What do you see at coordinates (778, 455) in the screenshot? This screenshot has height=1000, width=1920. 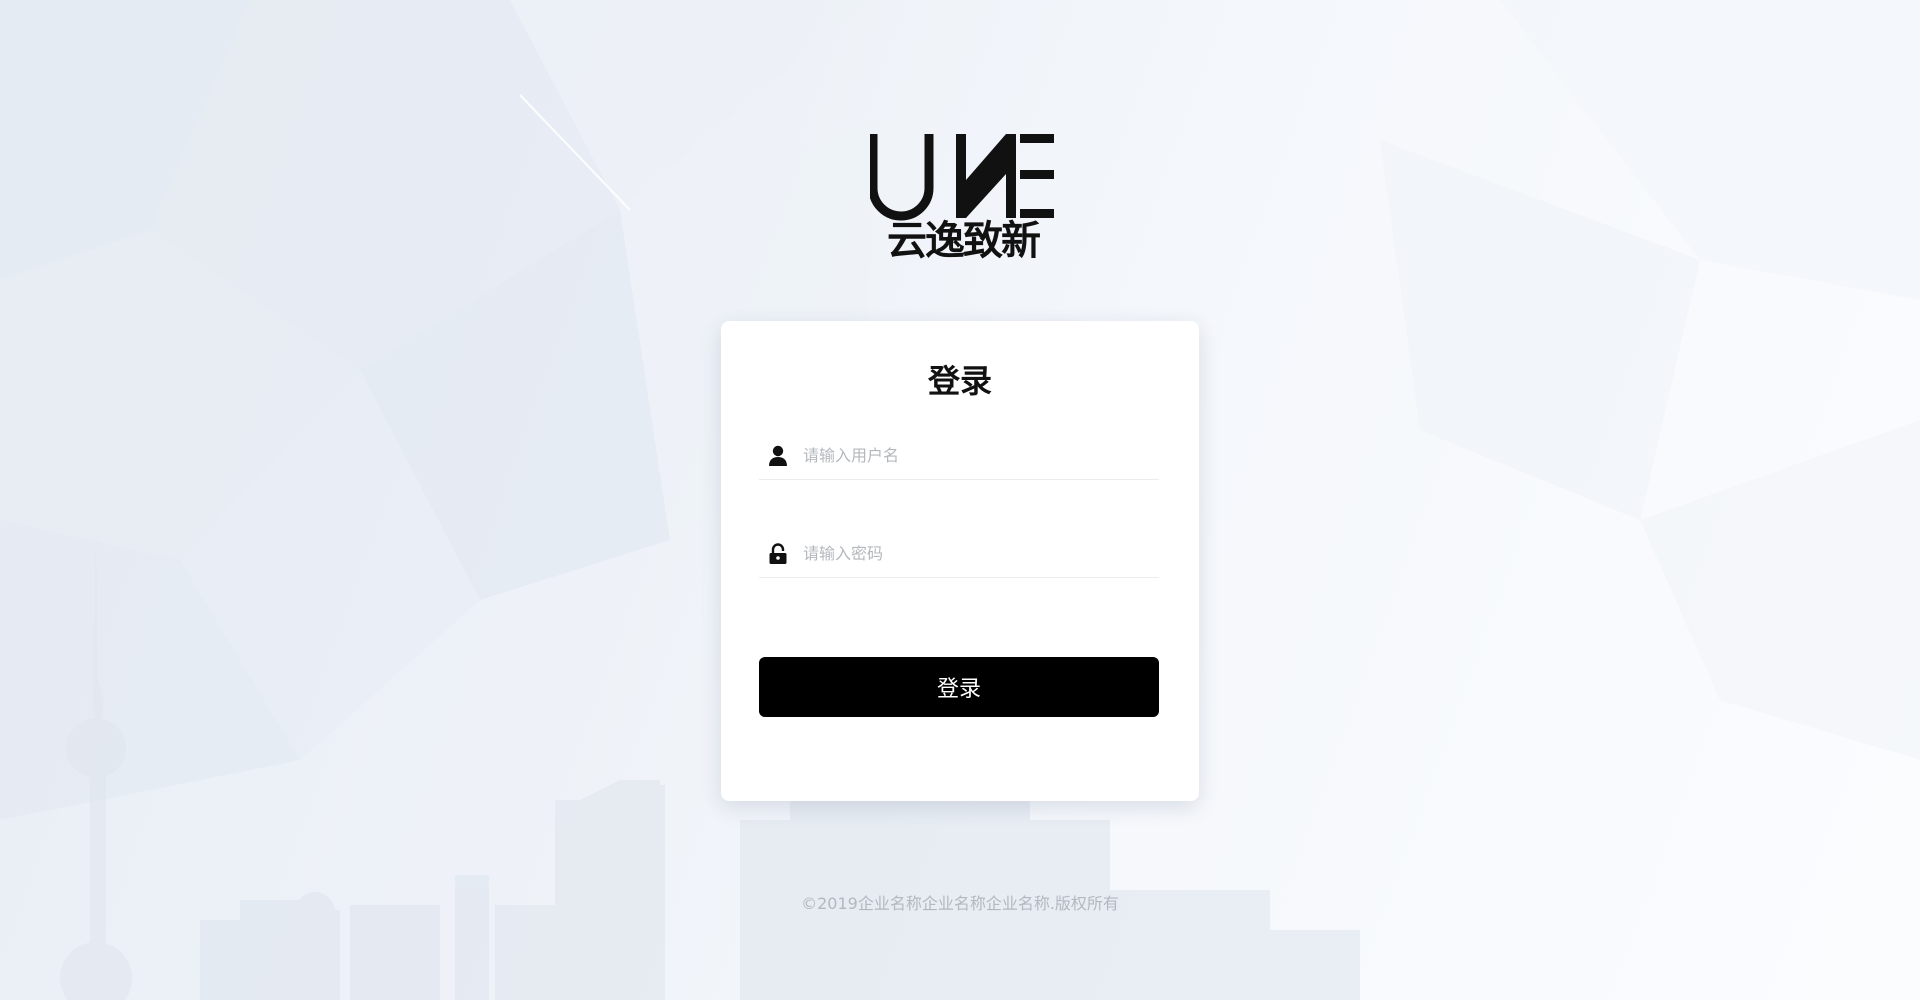 I see `user-icon` at bounding box center [778, 455].